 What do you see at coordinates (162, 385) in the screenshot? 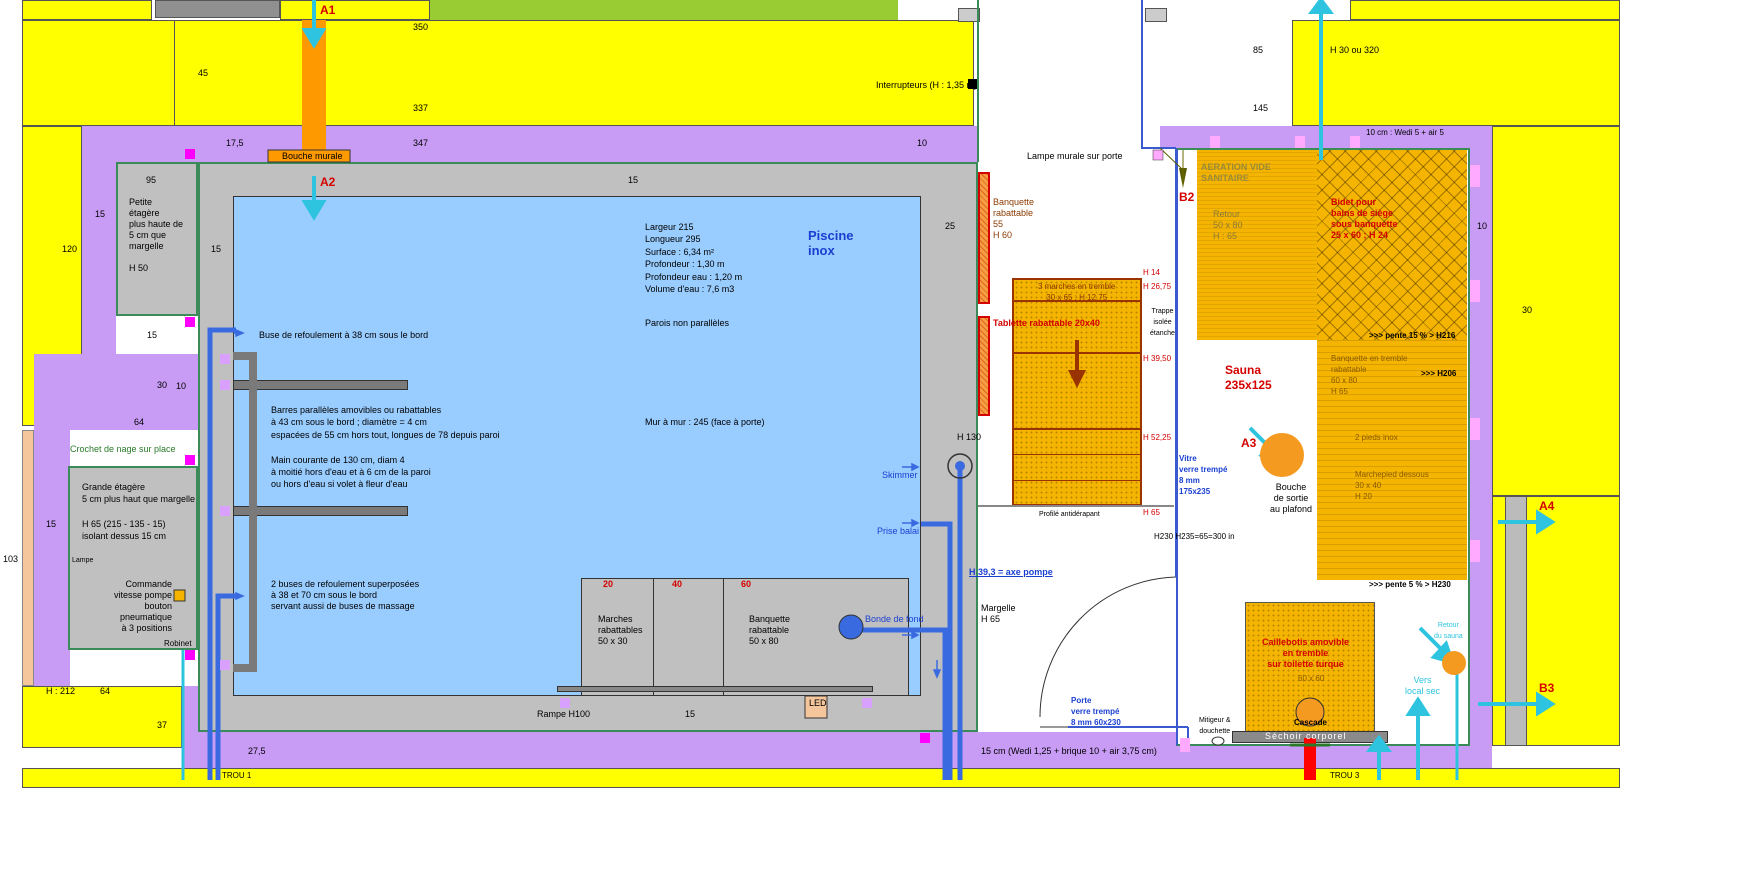
I see `dim-30: 30` at bounding box center [162, 385].